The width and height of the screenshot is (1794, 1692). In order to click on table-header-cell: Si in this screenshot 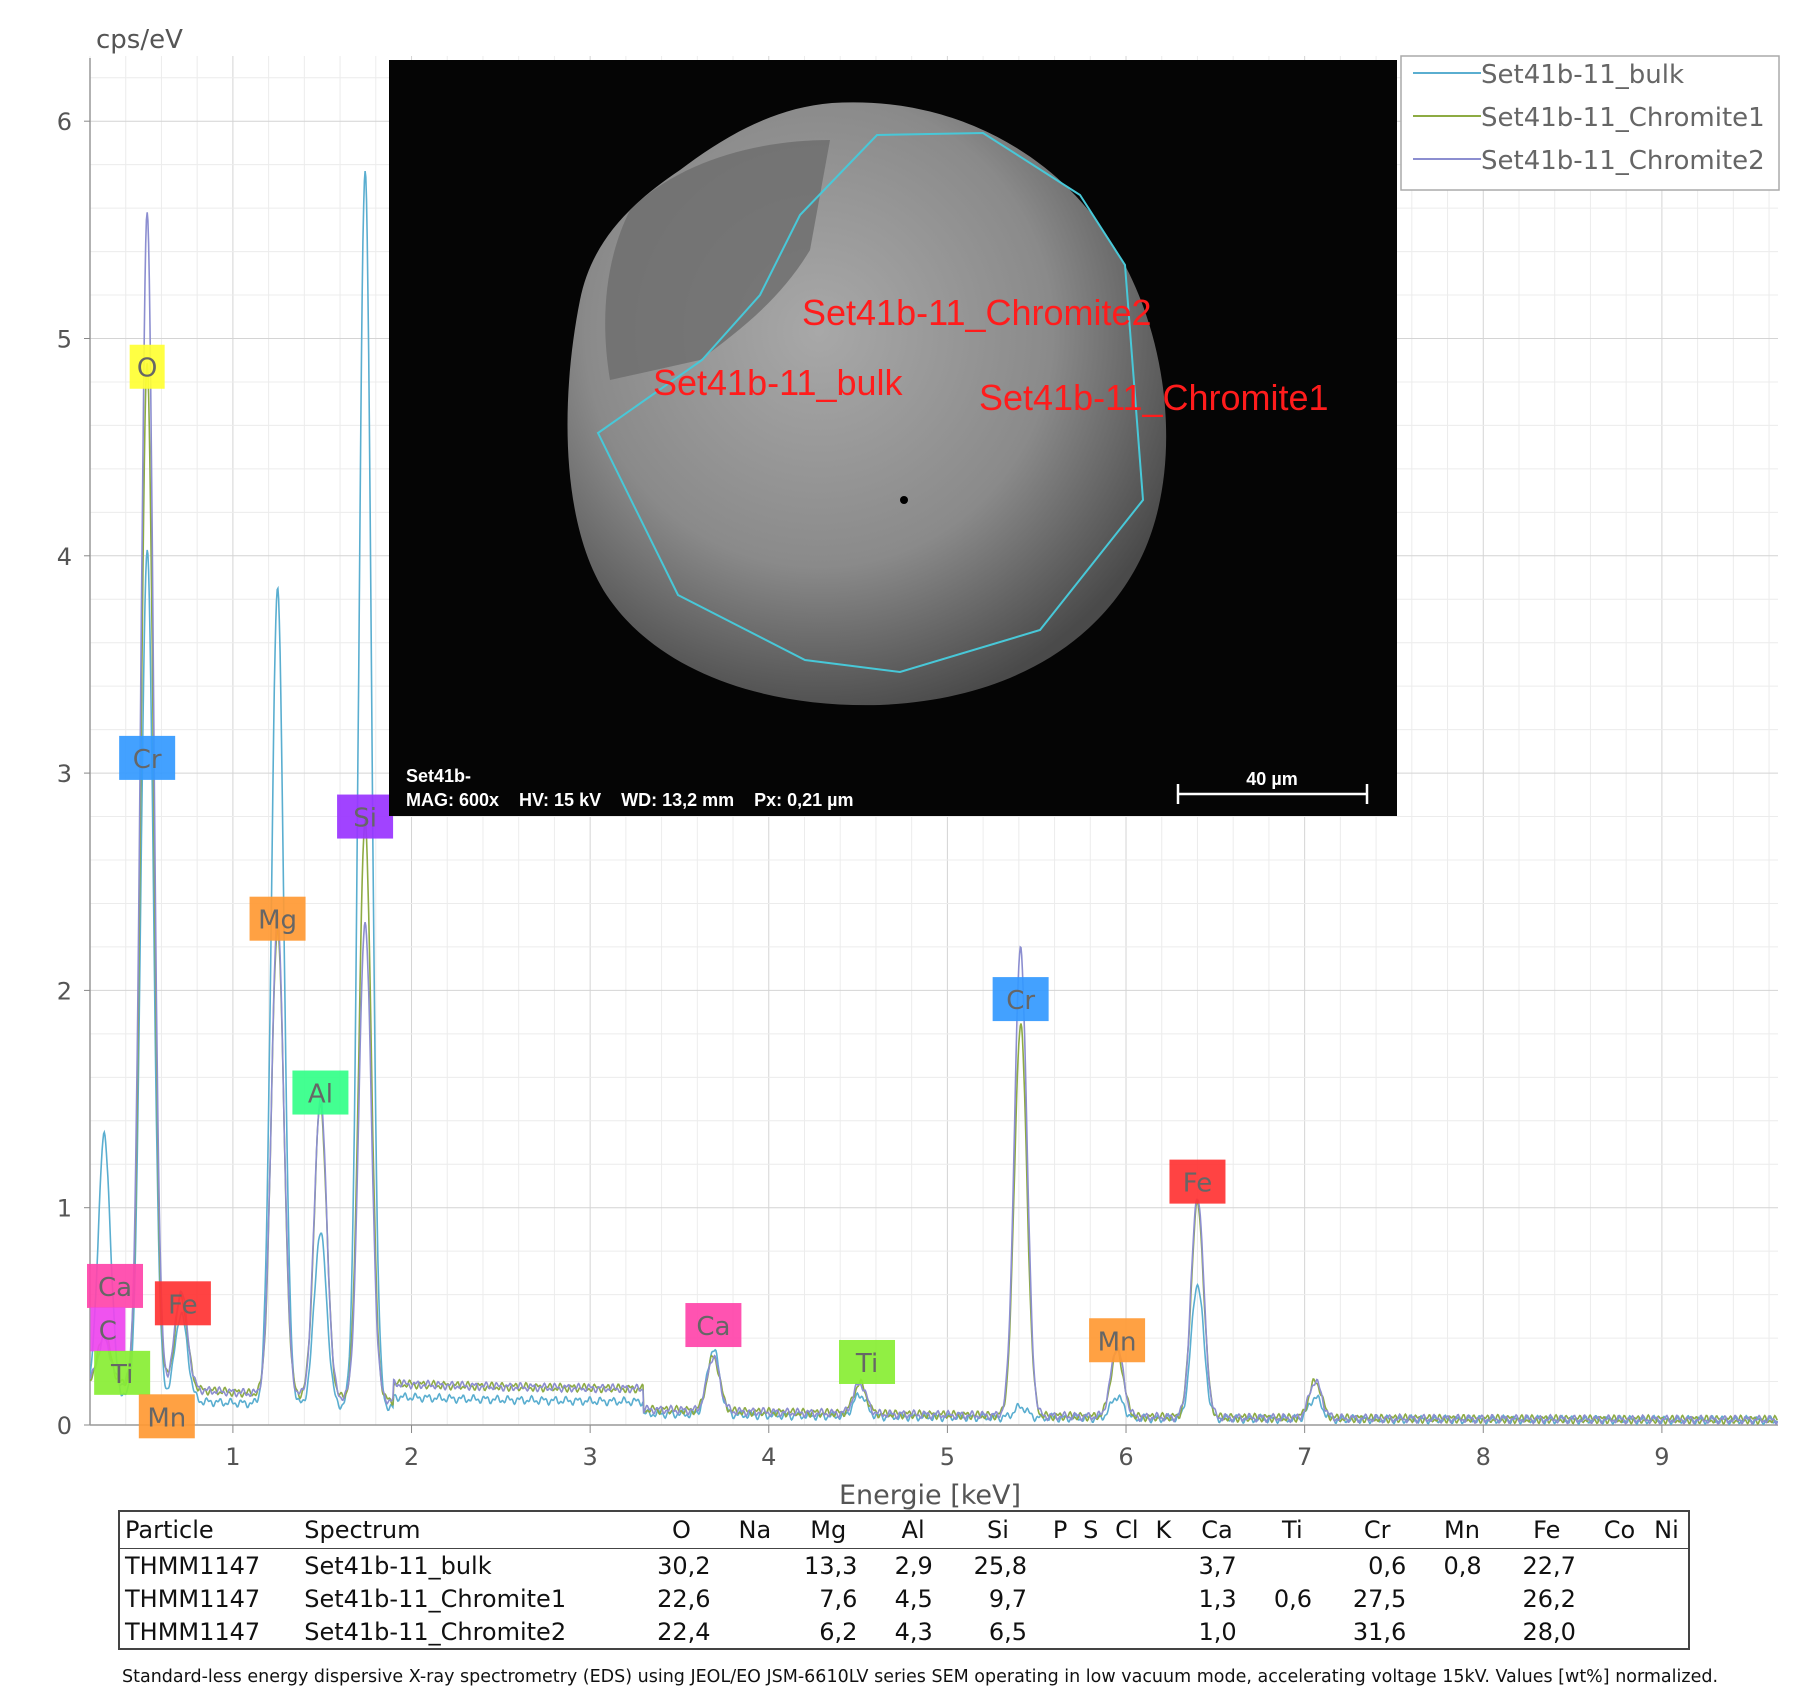, I will do `click(998, 1530)`.